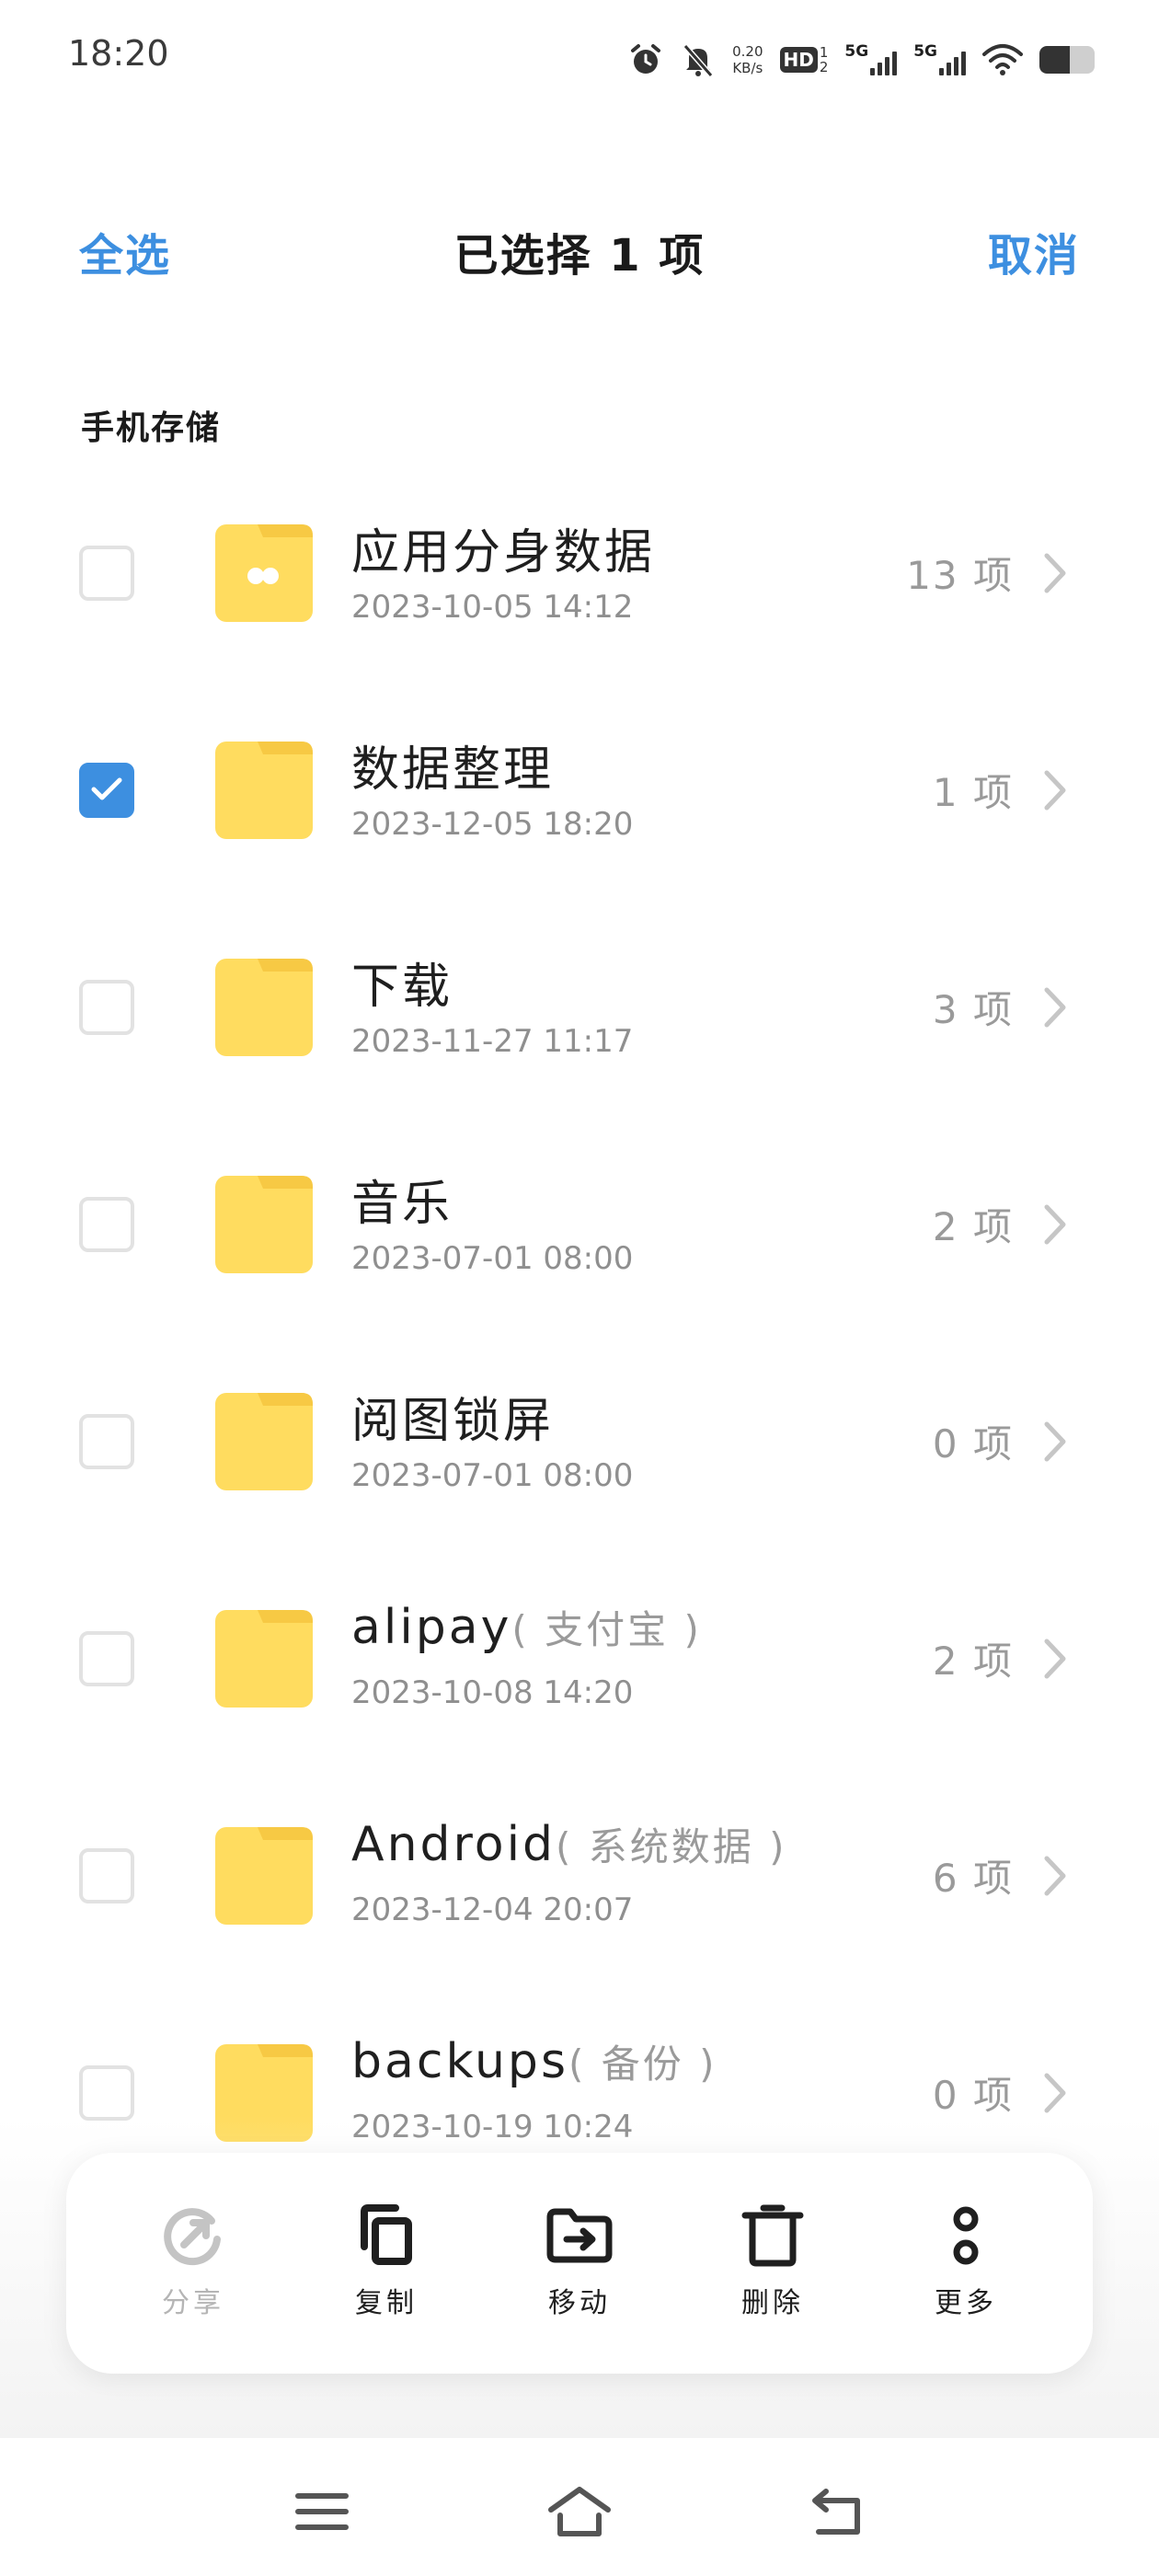 The width and height of the screenshot is (1159, 2576). What do you see at coordinates (579, 2268) in the screenshot?
I see `move-button: 移动` at bounding box center [579, 2268].